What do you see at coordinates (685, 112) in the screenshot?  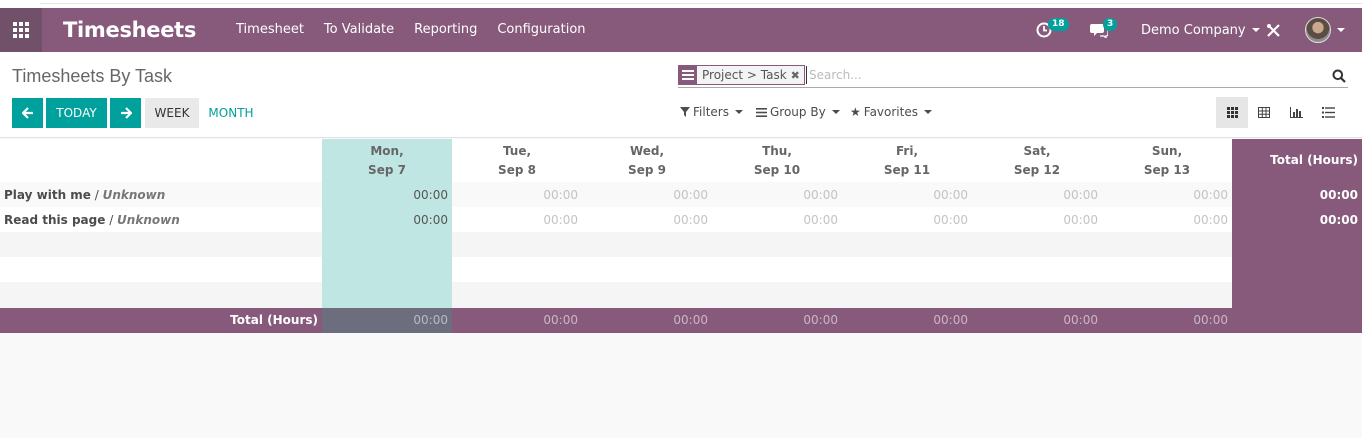 I see `filter-icon` at bounding box center [685, 112].